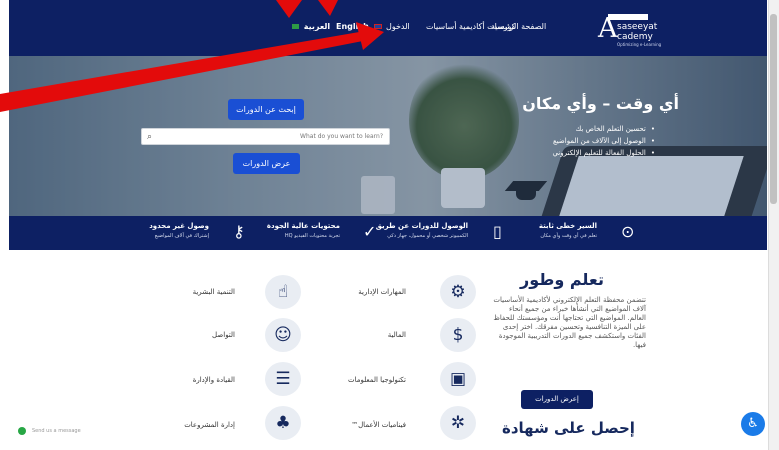 This screenshot has height=450, width=779. I want to click on category-label: التنمية البشرية, so click(214, 292).